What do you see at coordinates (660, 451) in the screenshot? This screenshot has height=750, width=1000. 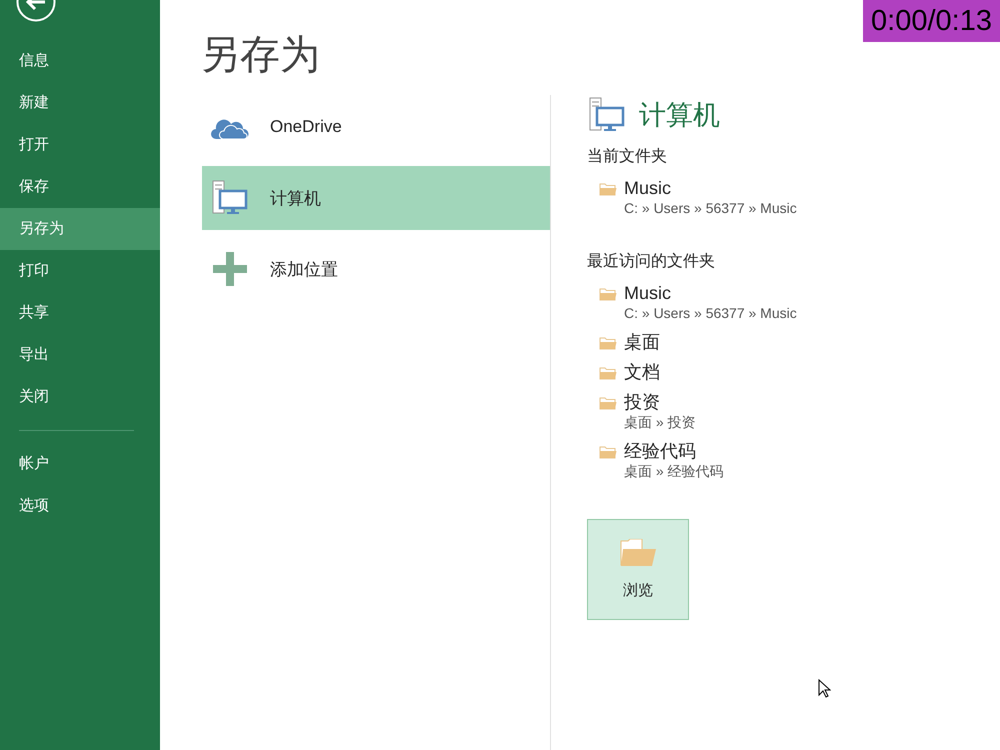 I see `folder-name: 经验代码` at bounding box center [660, 451].